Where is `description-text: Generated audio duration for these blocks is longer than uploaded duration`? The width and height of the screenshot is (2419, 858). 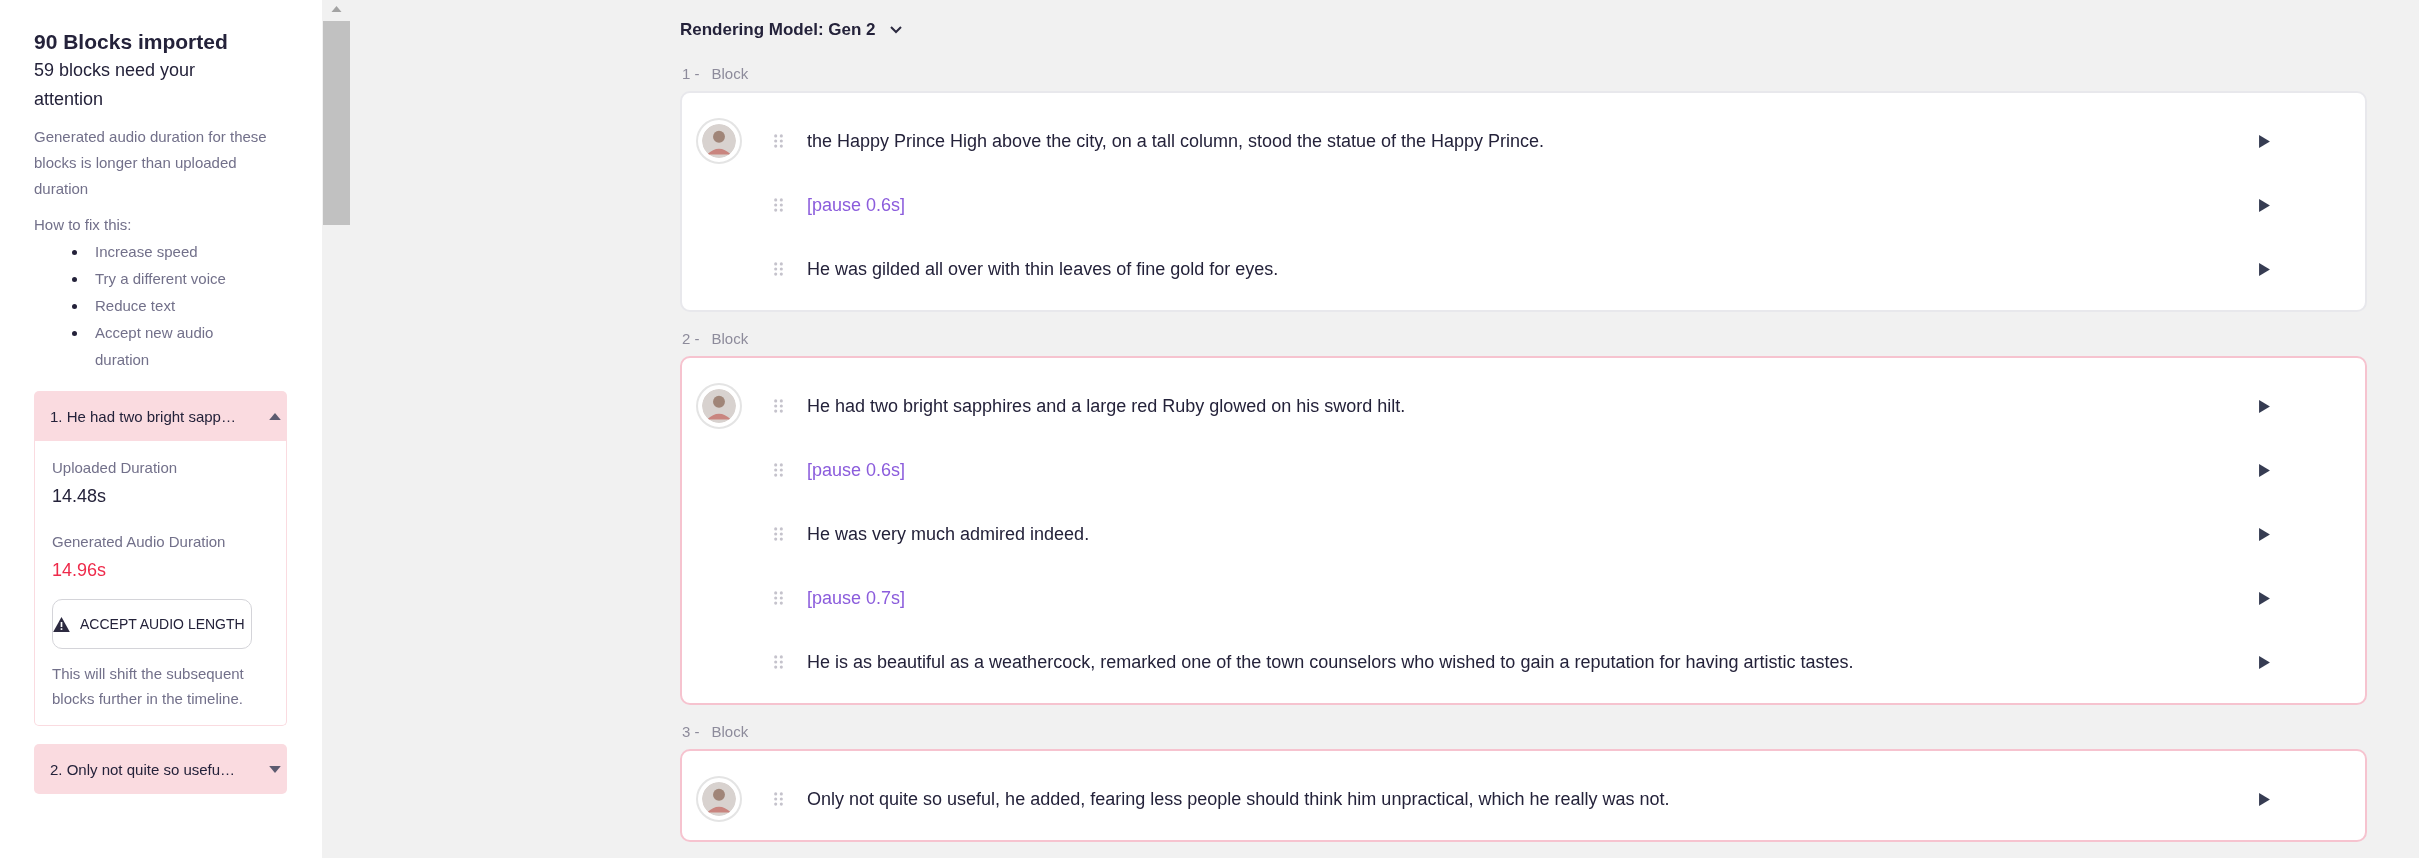 description-text: Generated audio duration for these blocks is longer than uploaded duration is located at coordinates (151, 163).